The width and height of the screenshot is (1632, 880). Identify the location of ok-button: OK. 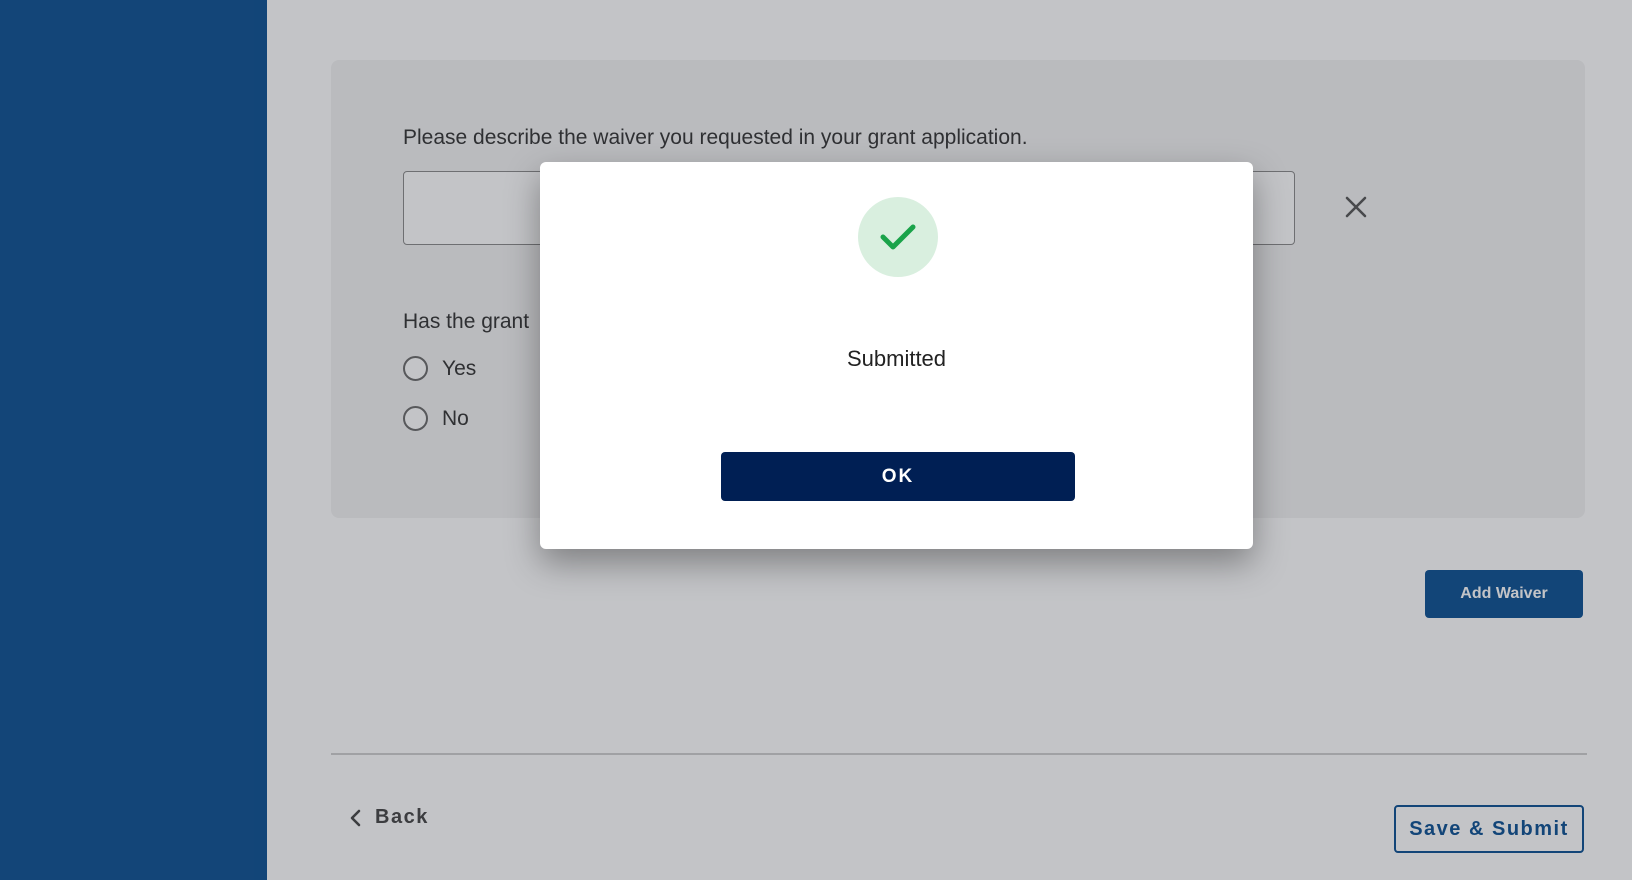
(898, 476).